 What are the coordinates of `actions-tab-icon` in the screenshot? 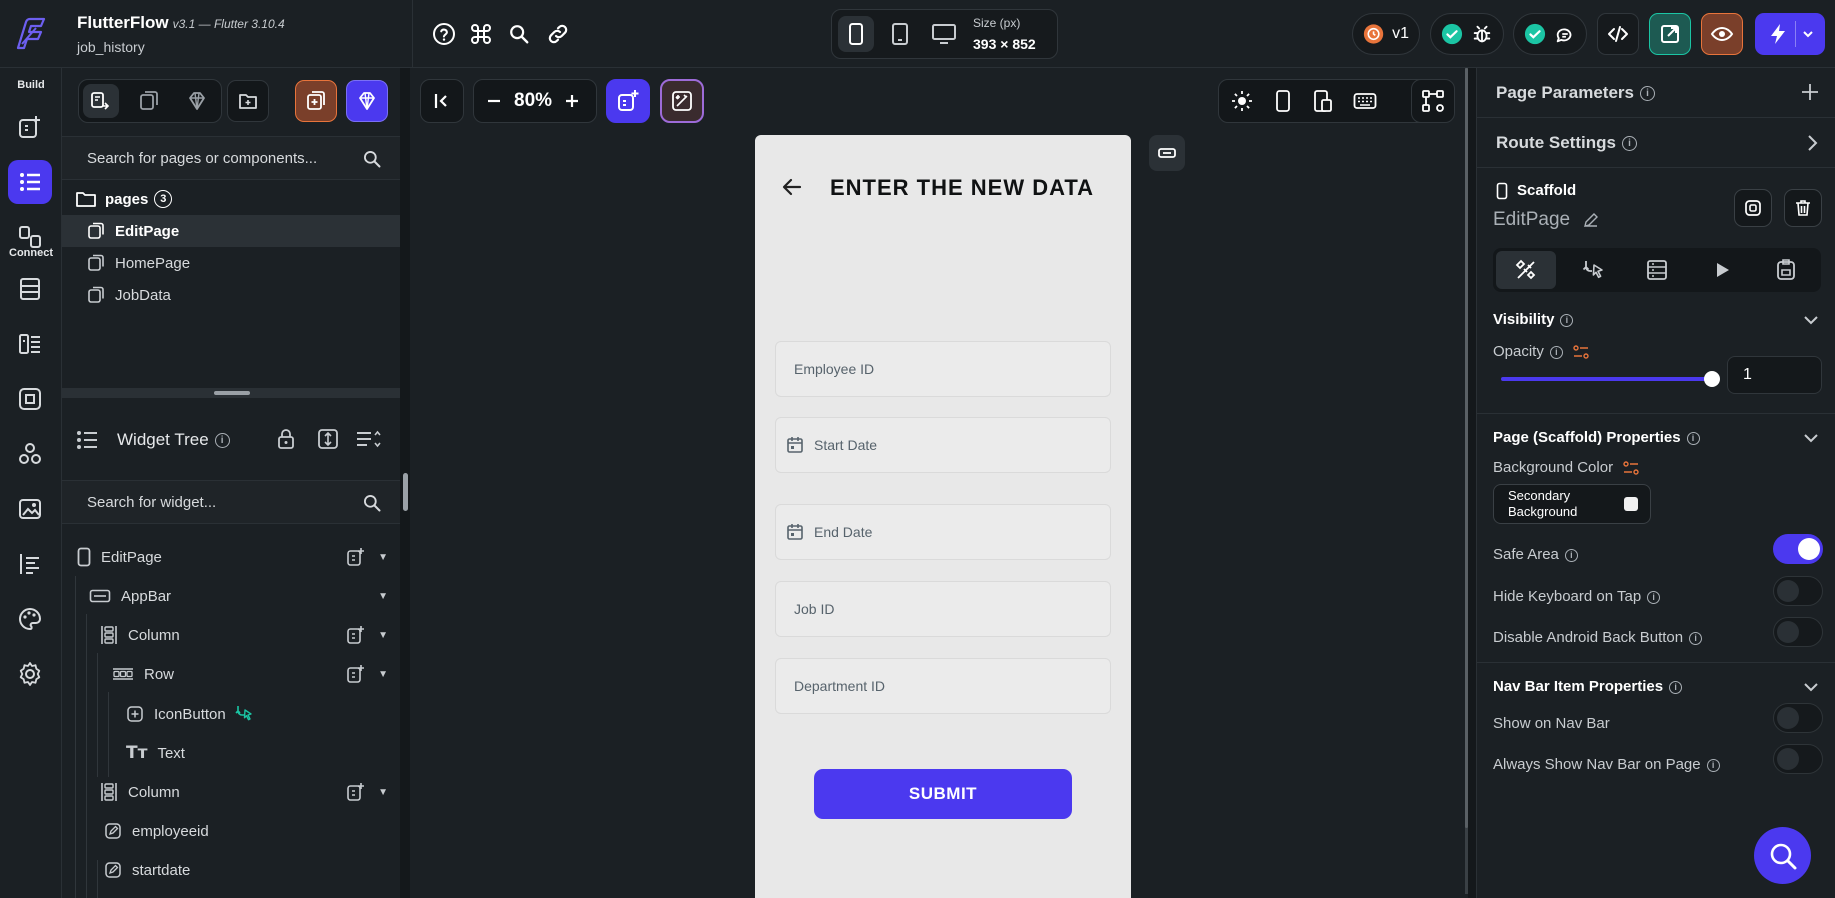 It's located at (1593, 270).